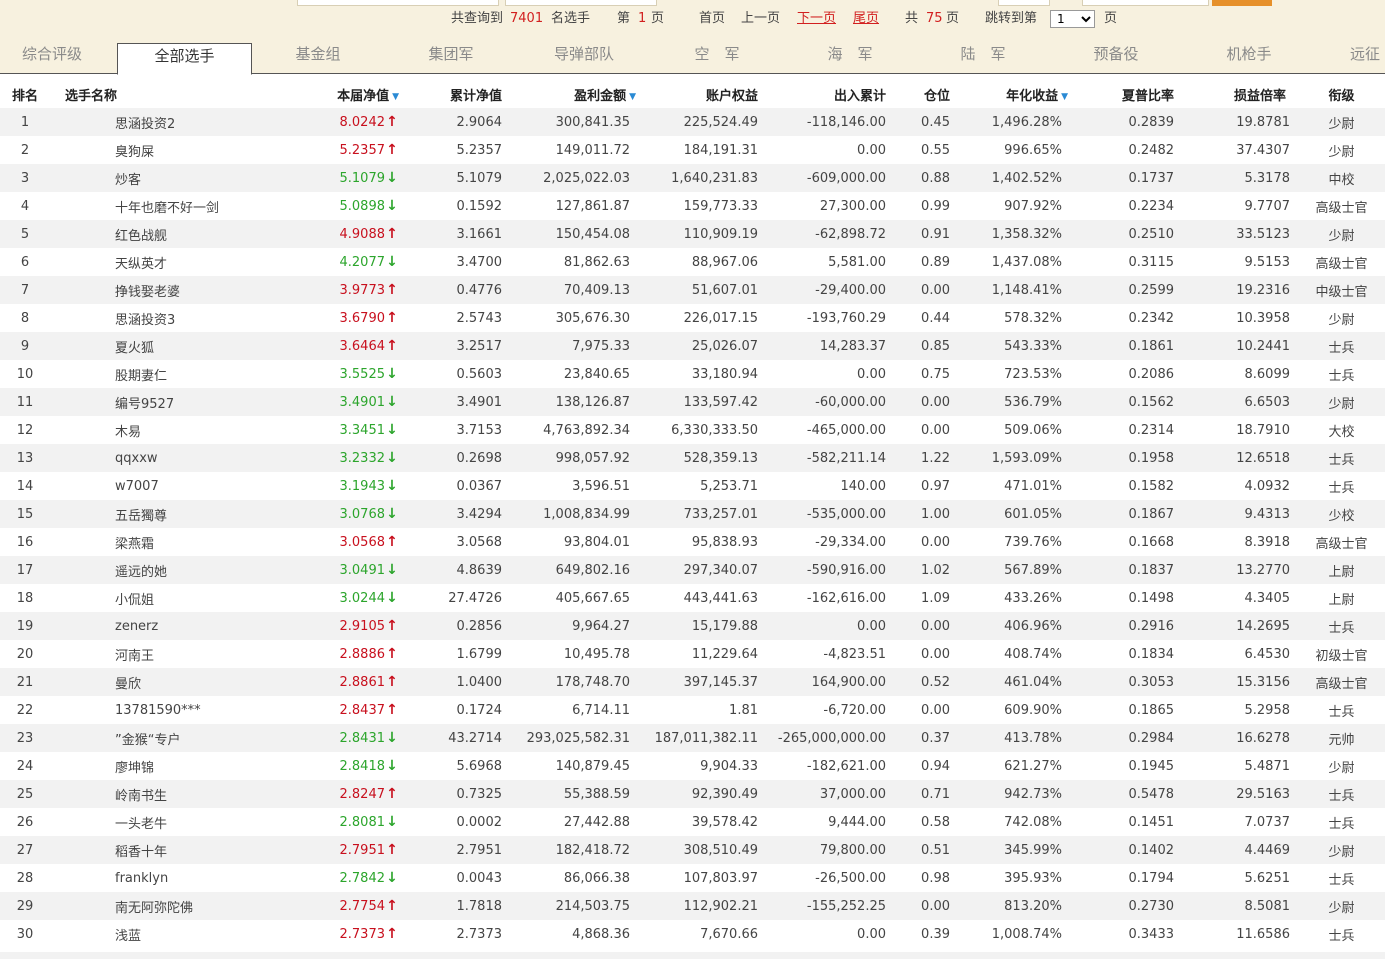  I want to click on player-name-link: 一头老牛, so click(162, 822).